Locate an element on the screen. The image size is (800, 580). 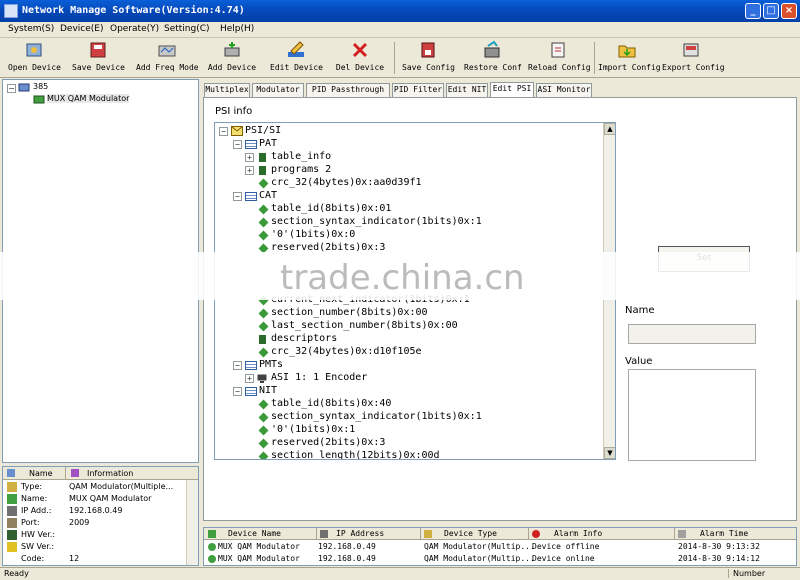
info-row: SW Ver.: is located at coordinates (95, 547).